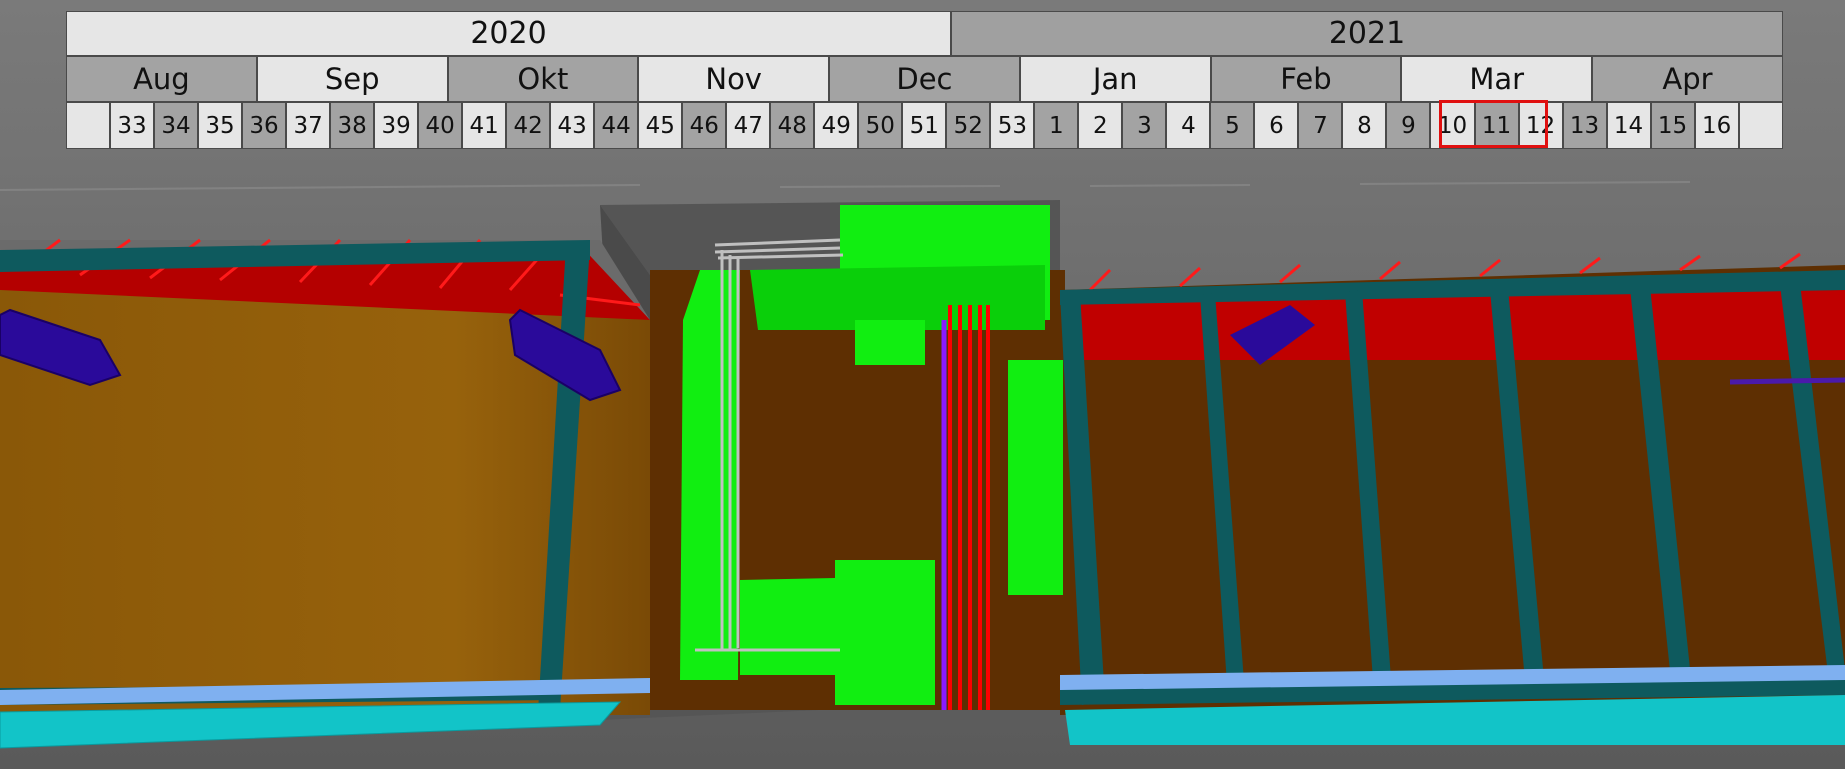  What do you see at coordinates (572, 125) in the screenshot?
I see `week-cell-43: 43` at bounding box center [572, 125].